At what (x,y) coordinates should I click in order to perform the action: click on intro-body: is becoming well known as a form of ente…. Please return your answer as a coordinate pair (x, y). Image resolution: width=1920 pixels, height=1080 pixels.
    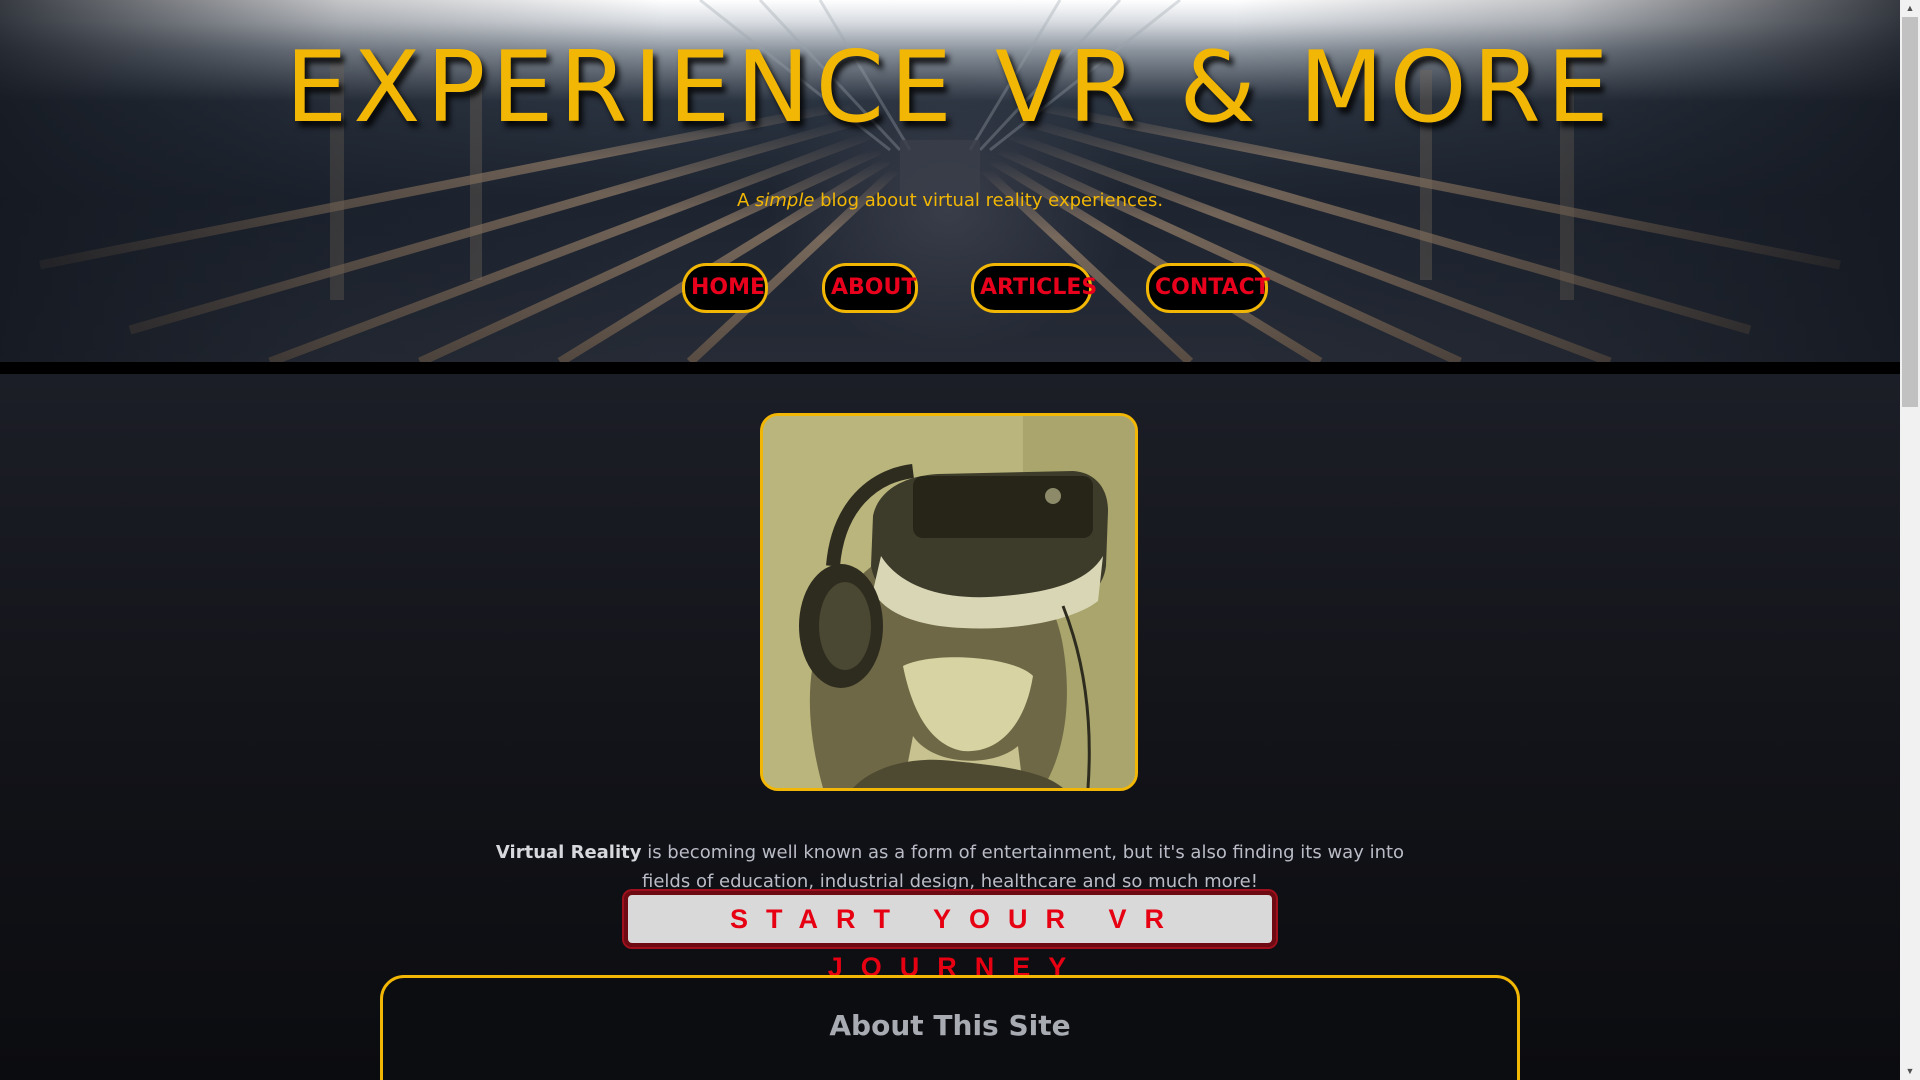
    Looking at the image, I should click on (1023, 867).